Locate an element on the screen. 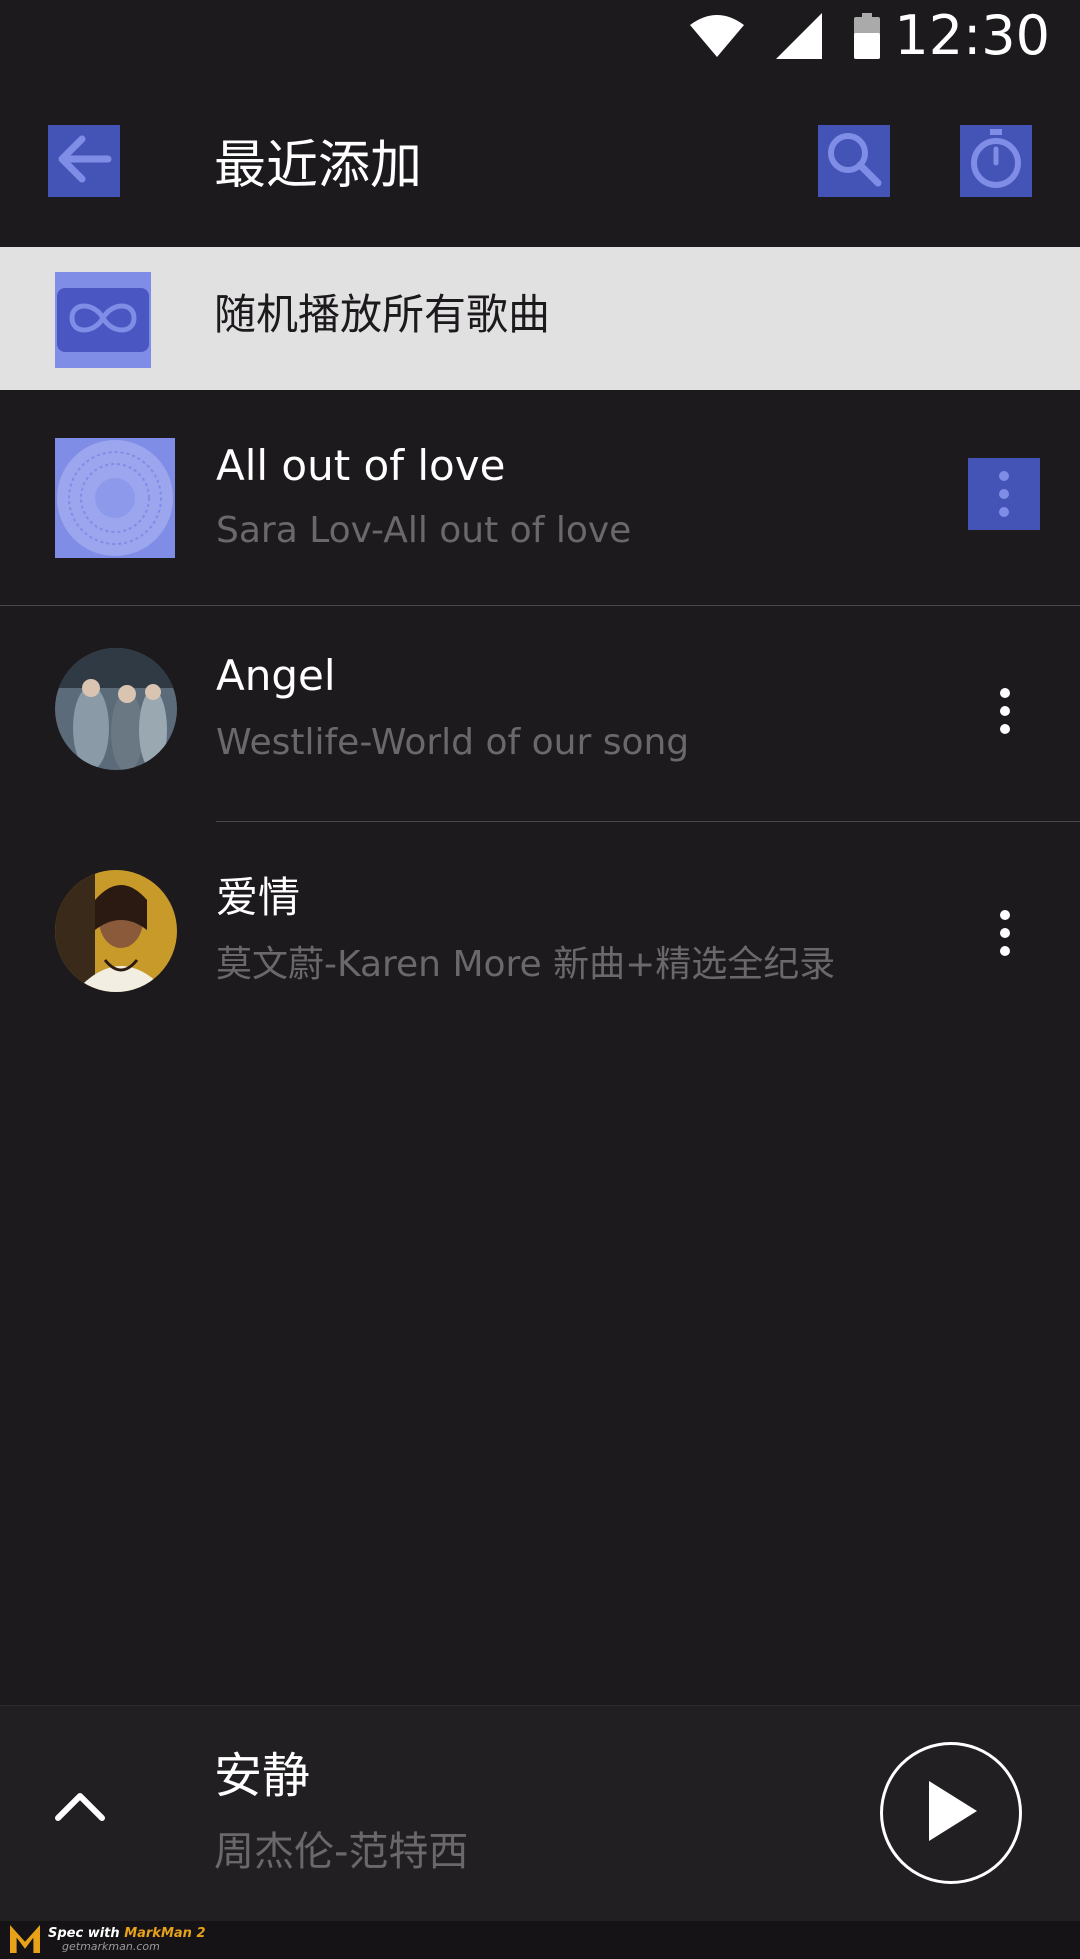  chevron-up-icon is located at coordinates (80, 1808).